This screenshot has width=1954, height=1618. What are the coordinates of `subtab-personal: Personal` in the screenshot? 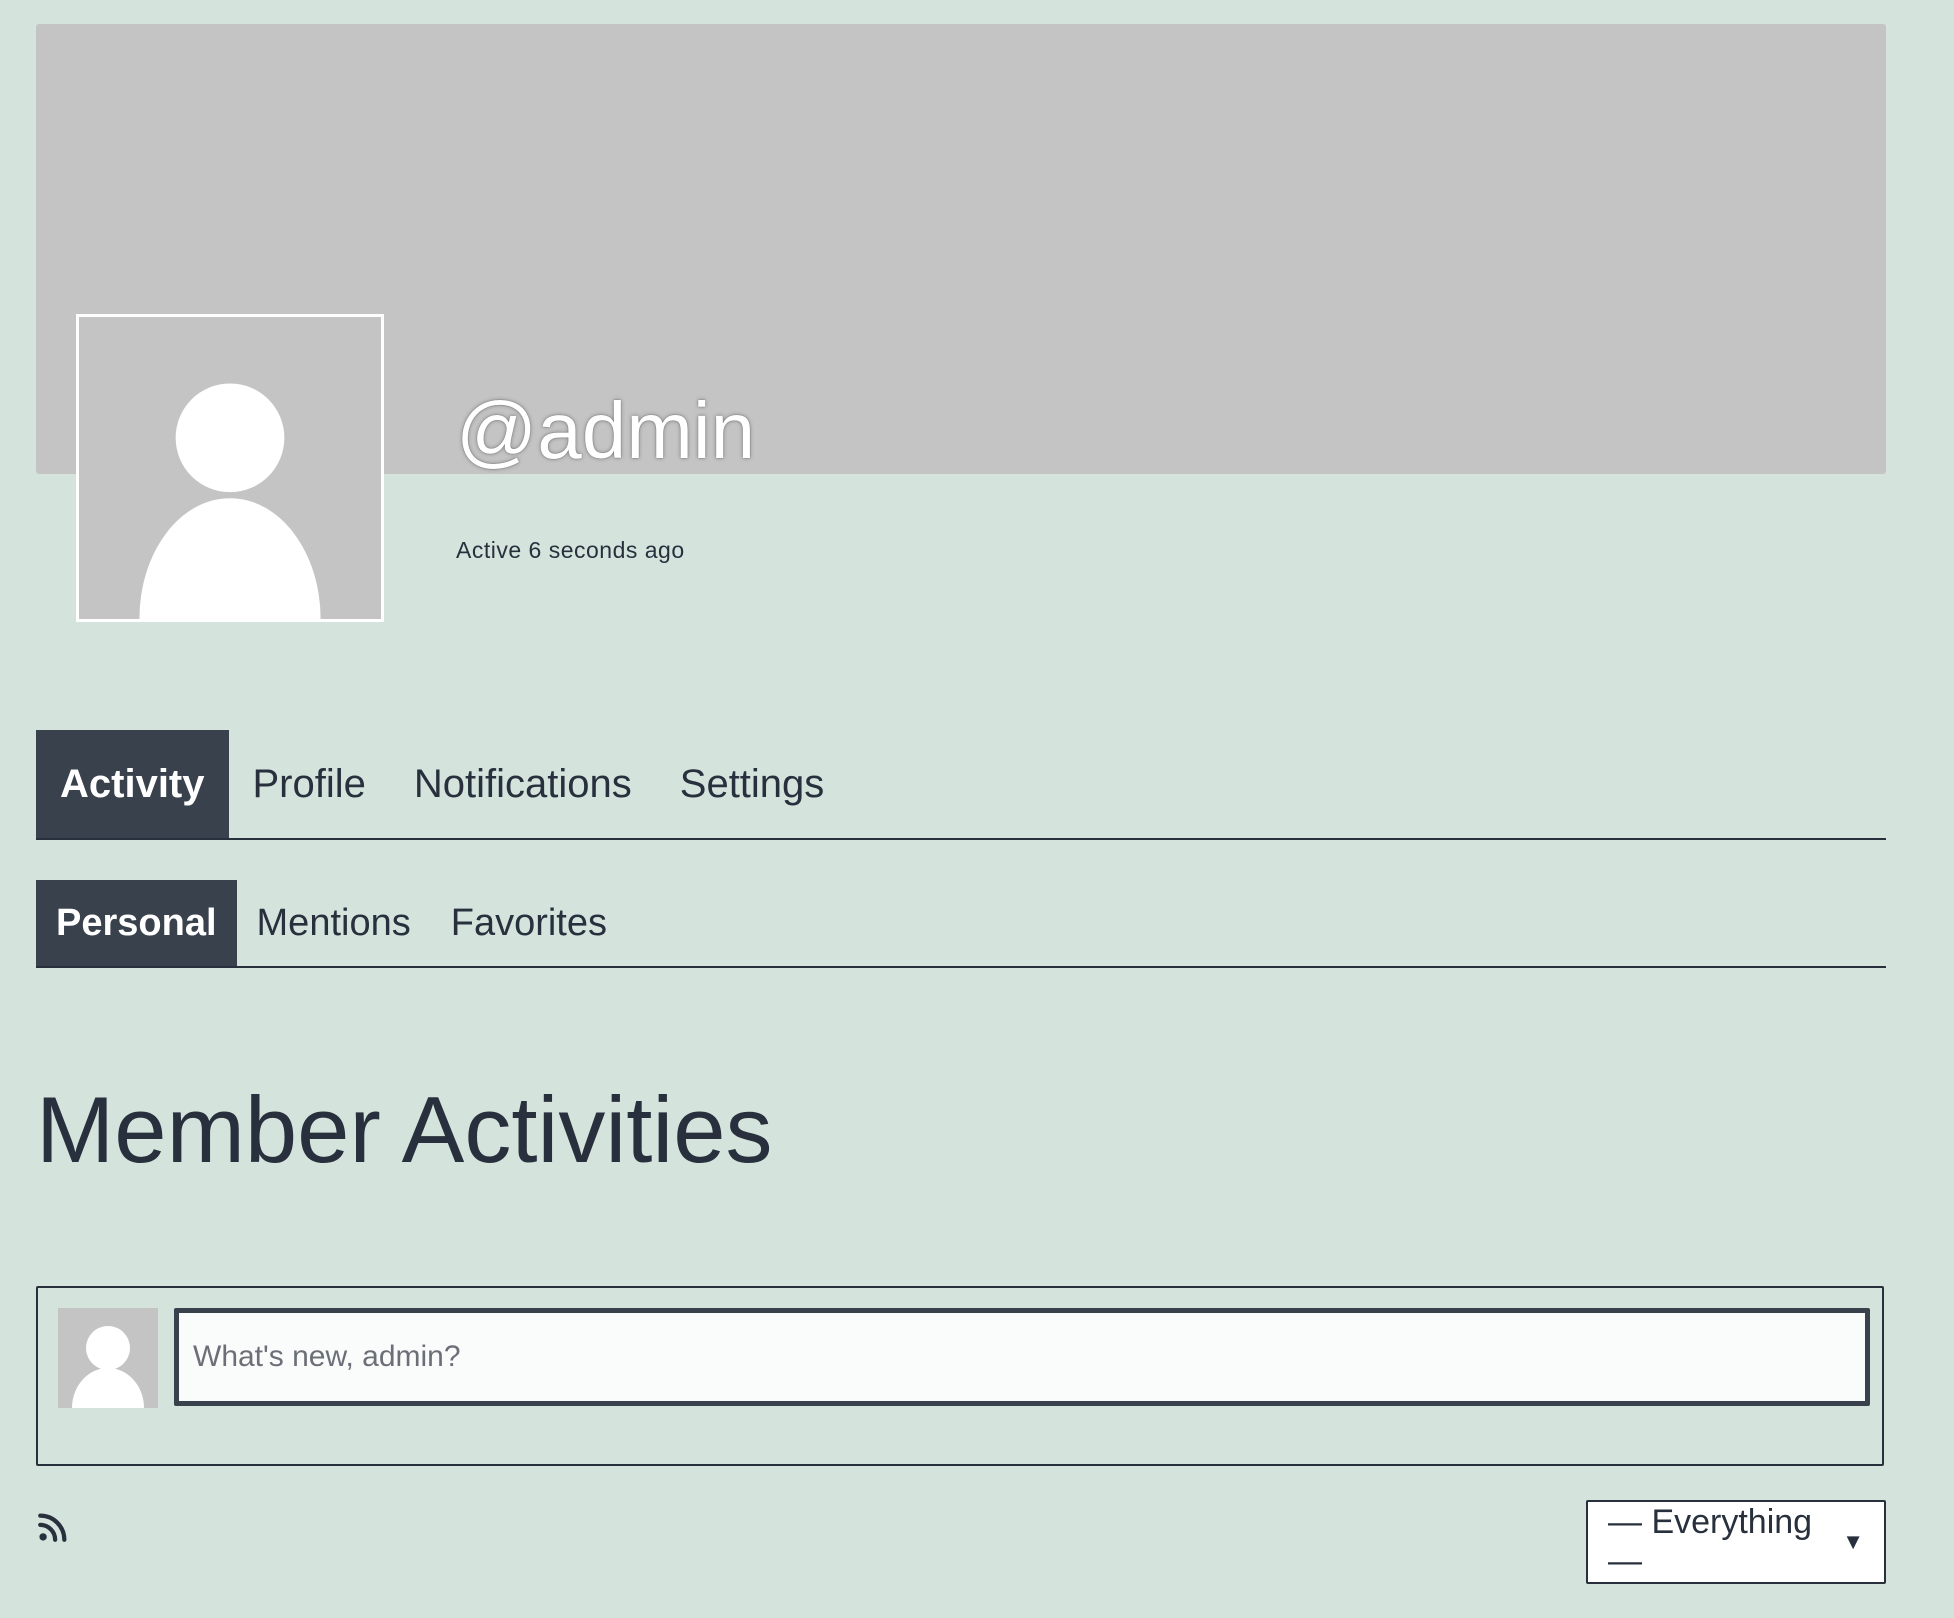 It's located at (136, 923).